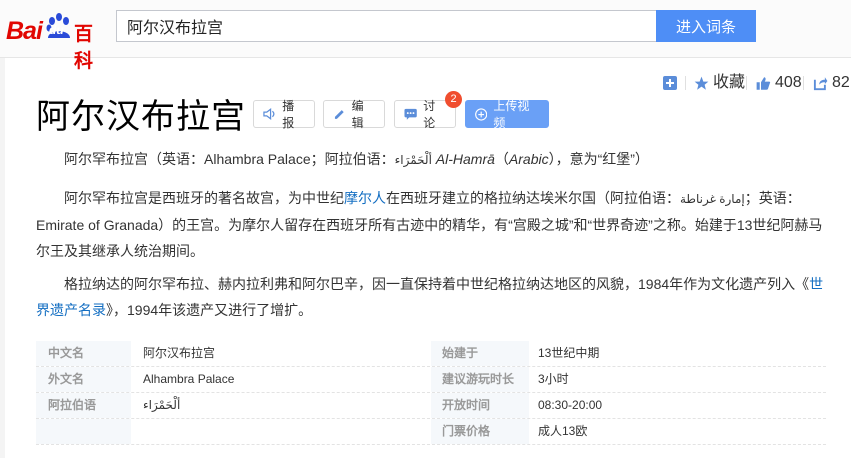 The width and height of the screenshot is (851, 458). What do you see at coordinates (429, 114) in the screenshot?
I see `discuss-label: 讨论` at bounding box center [429, 114].